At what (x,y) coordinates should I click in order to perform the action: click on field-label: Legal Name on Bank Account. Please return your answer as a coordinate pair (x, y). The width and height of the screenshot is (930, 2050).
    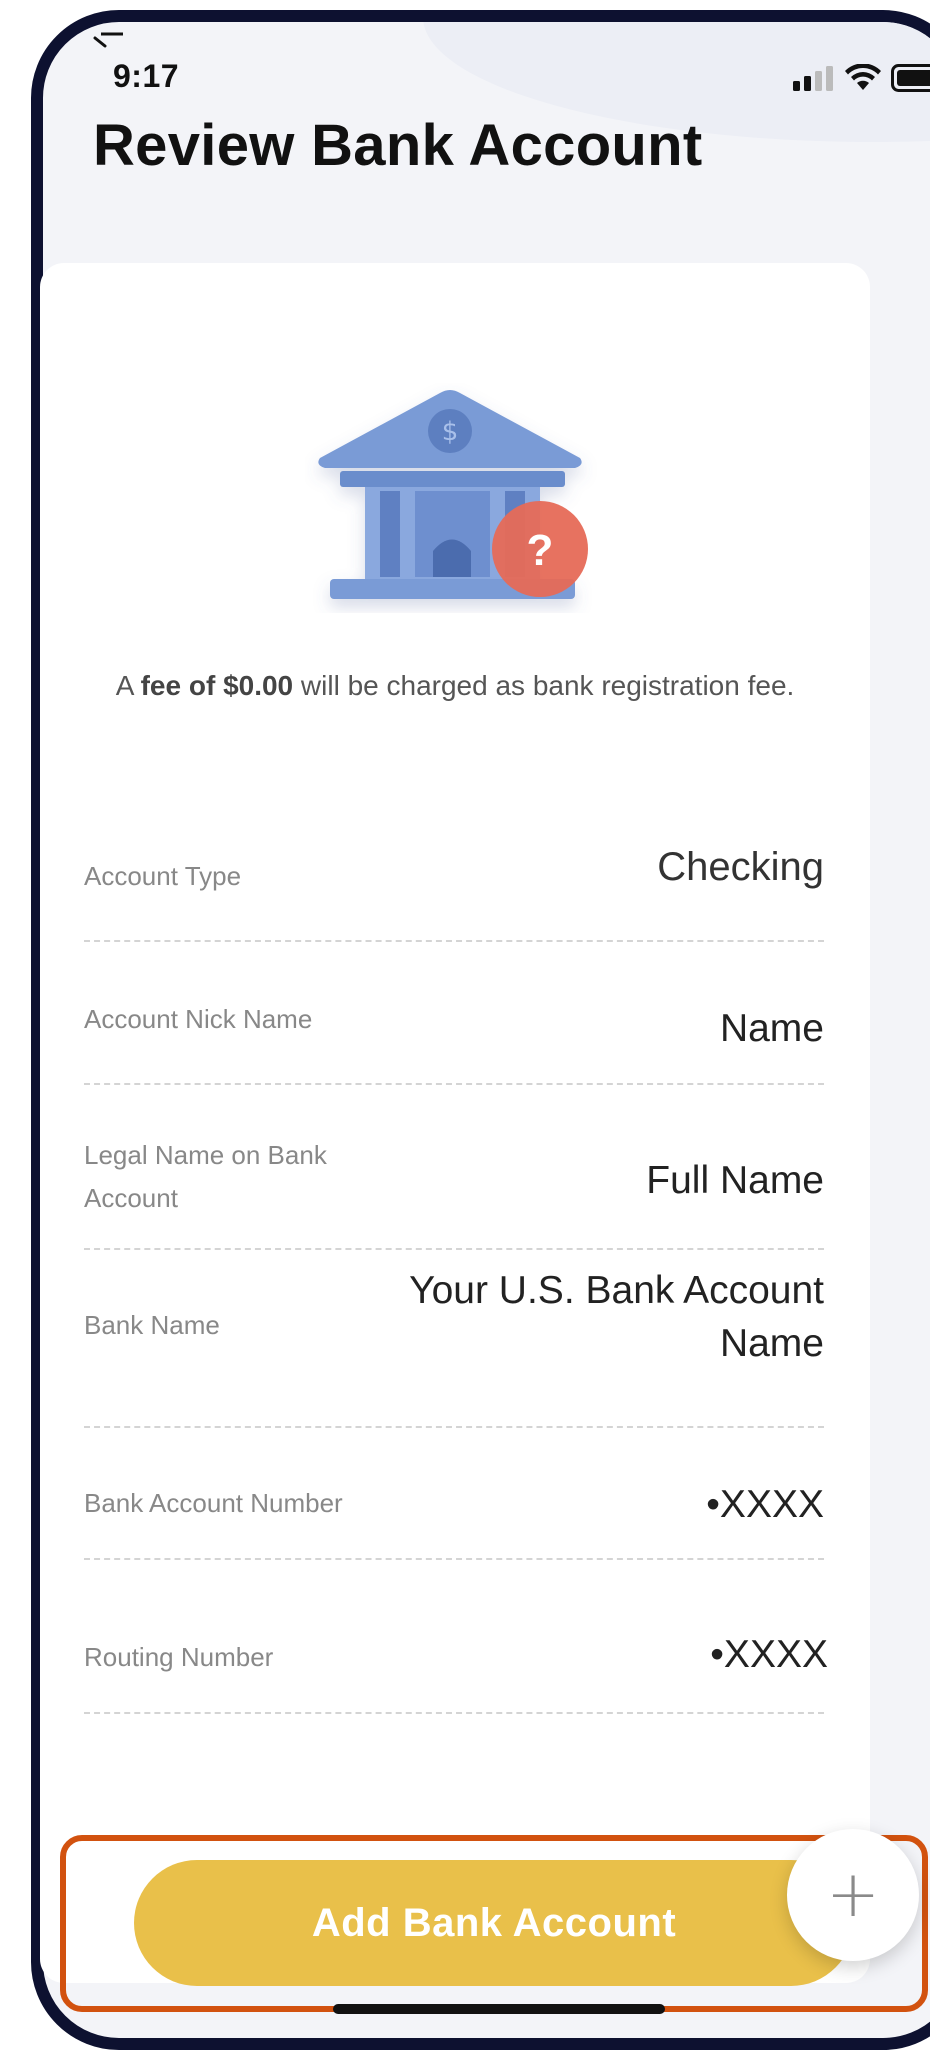
    Looking at the image, I should click on (234, 1177).